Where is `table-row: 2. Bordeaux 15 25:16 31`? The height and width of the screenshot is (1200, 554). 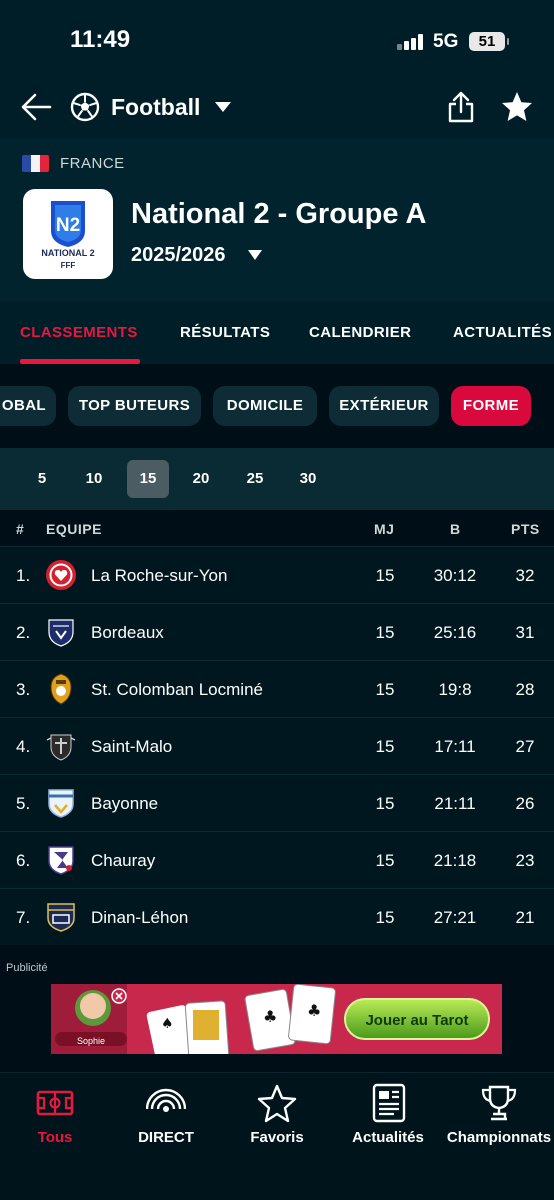
table-row: 2. Bordeaux 15 25:16 31 is located at coordinates (277, 631).